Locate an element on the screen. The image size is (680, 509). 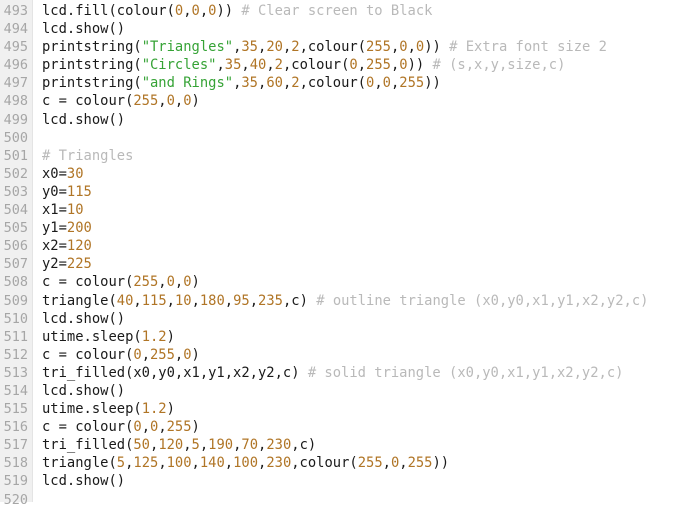
line-number: 501 is located at coordinates (15, 155).